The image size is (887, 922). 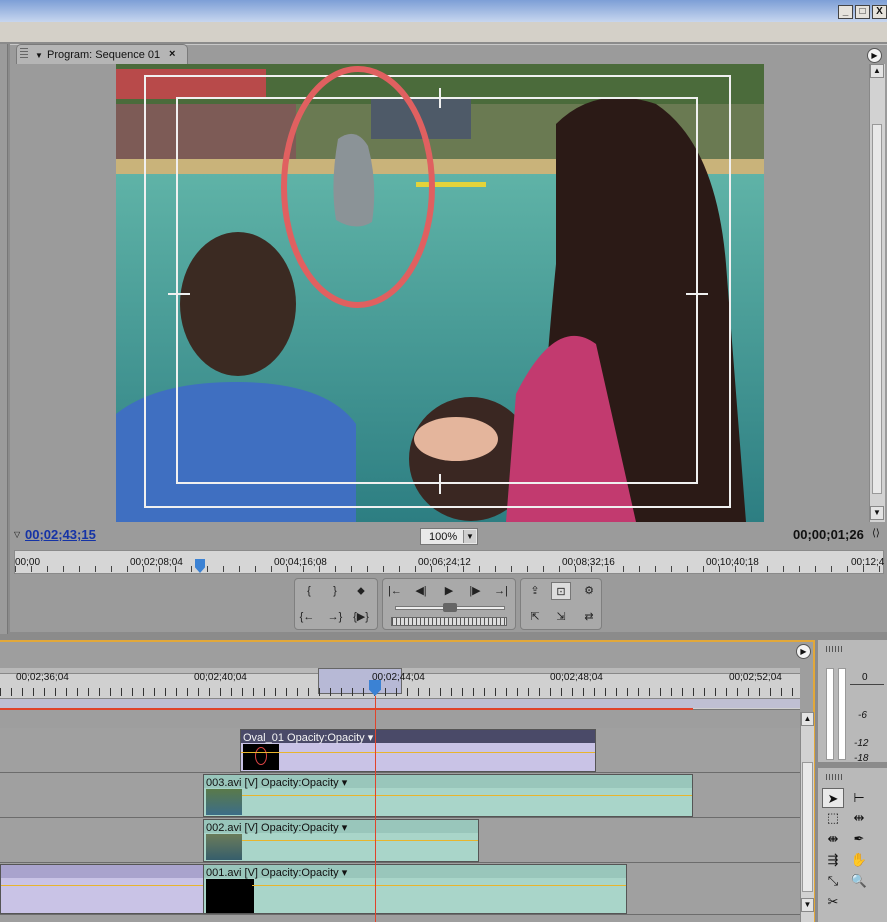 What do you see at coordinates (755, 677) in the screenshot?
I see `timeline-ruler-label: 00;02;52;04` at bounding box center [755, 677].